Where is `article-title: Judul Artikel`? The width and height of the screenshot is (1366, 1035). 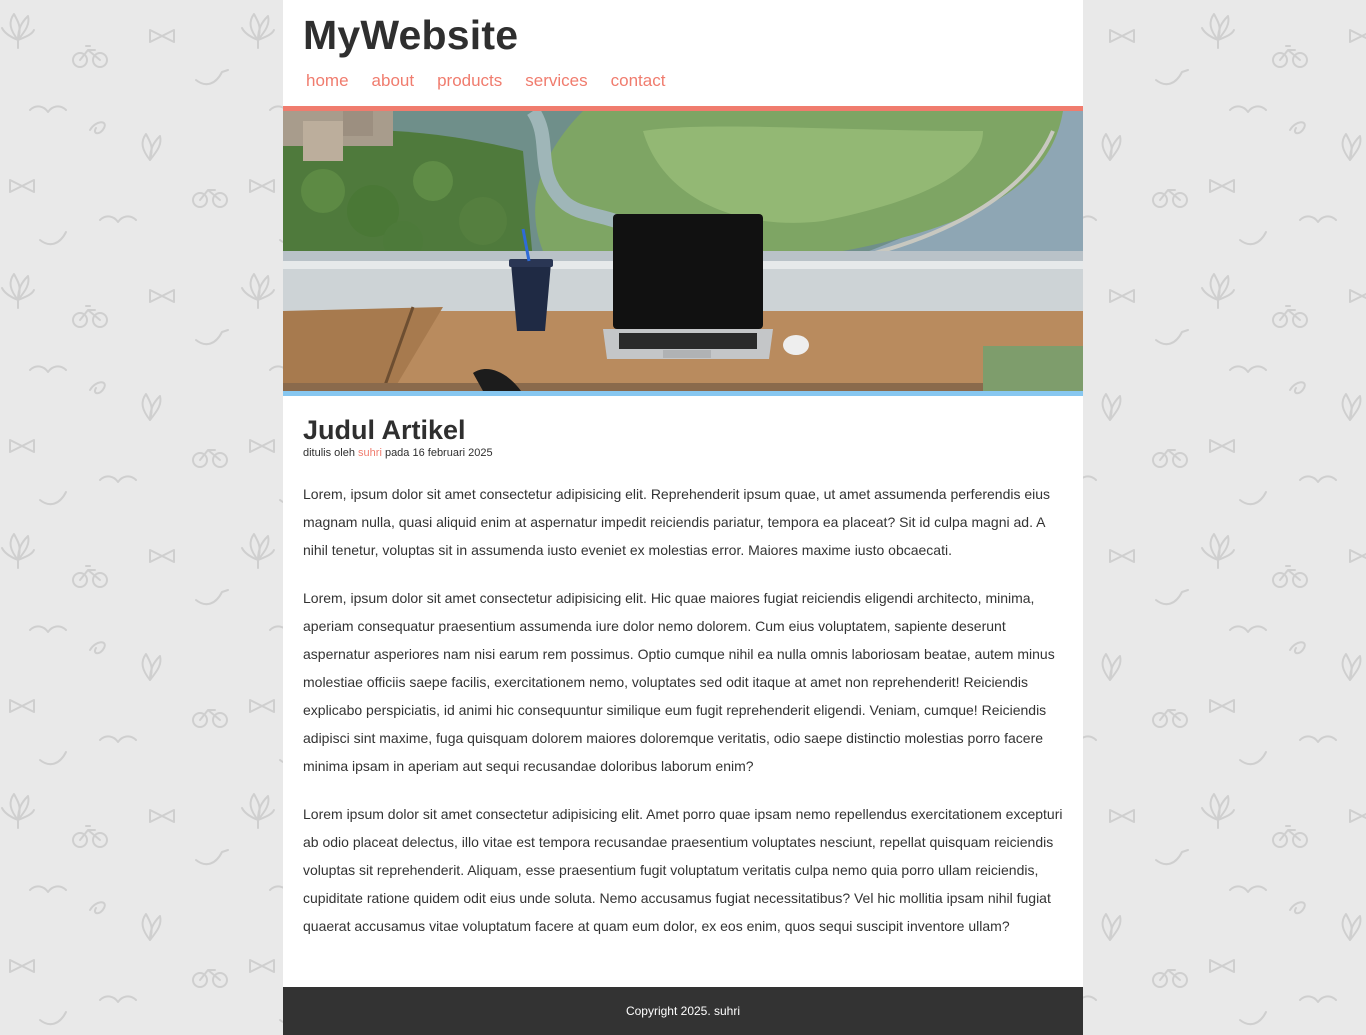
article-title: Judul Artikel is located at coordinates (384, 430).